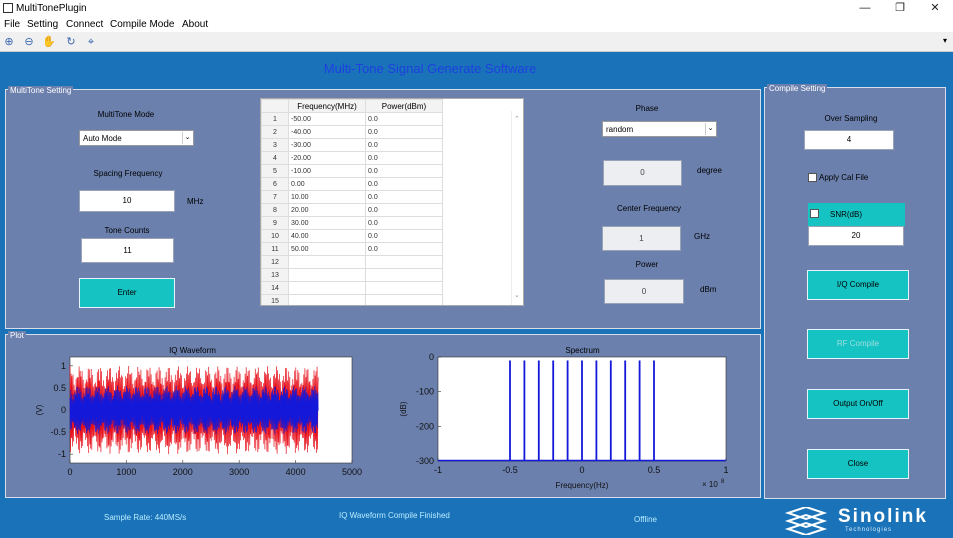 The height and width of the screenshot is (538, 953). What do you see at coordinates (145, 517) in the screenshot?
I see `sample-rate-status: Sample Rate: 440MS/s` at bounding box center [145, 517].